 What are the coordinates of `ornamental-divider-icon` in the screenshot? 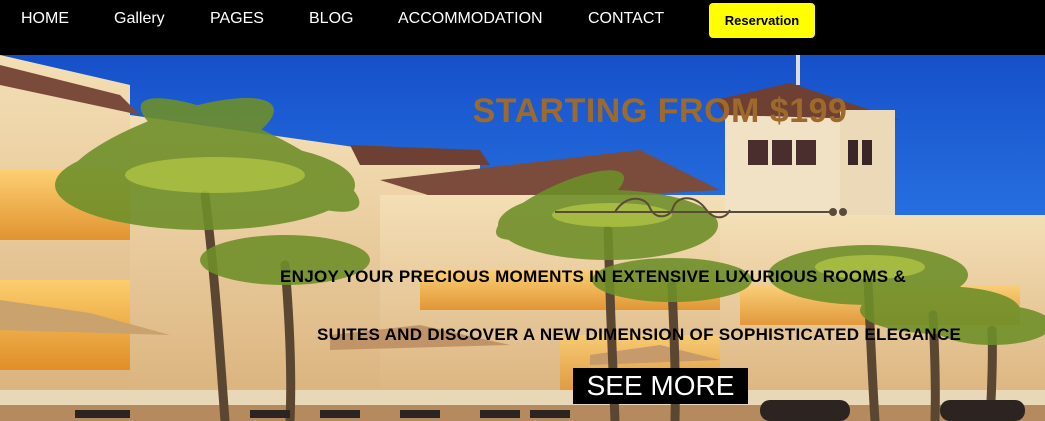 It's located at (701, 208).